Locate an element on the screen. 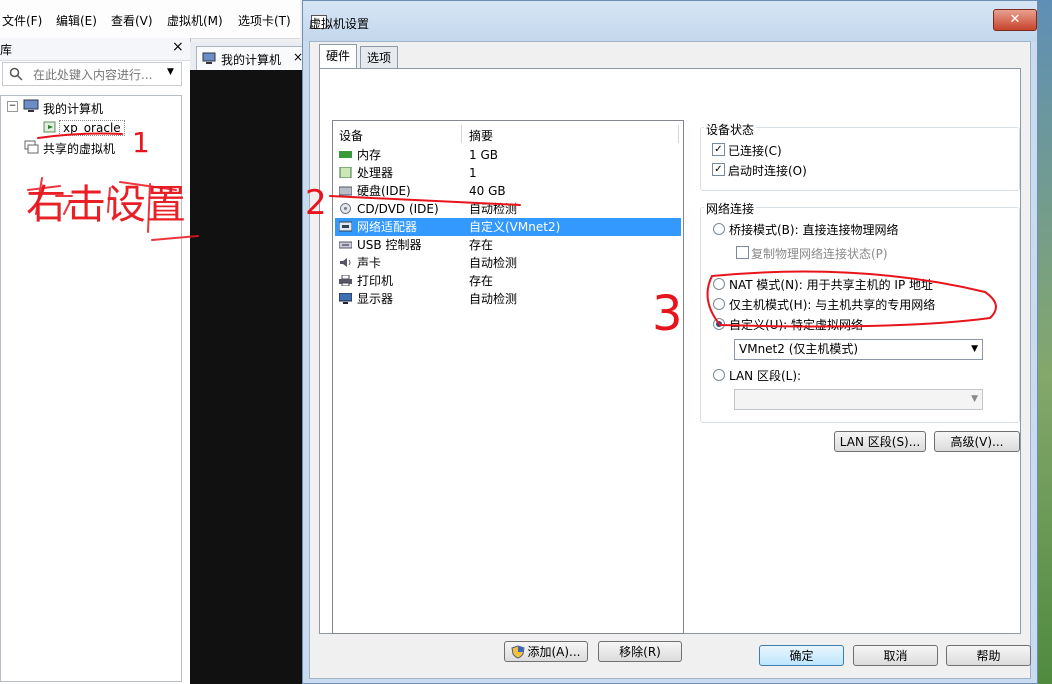 The image size is (1052, 684). underline-network-adapter is located at coordinates (425, 200).